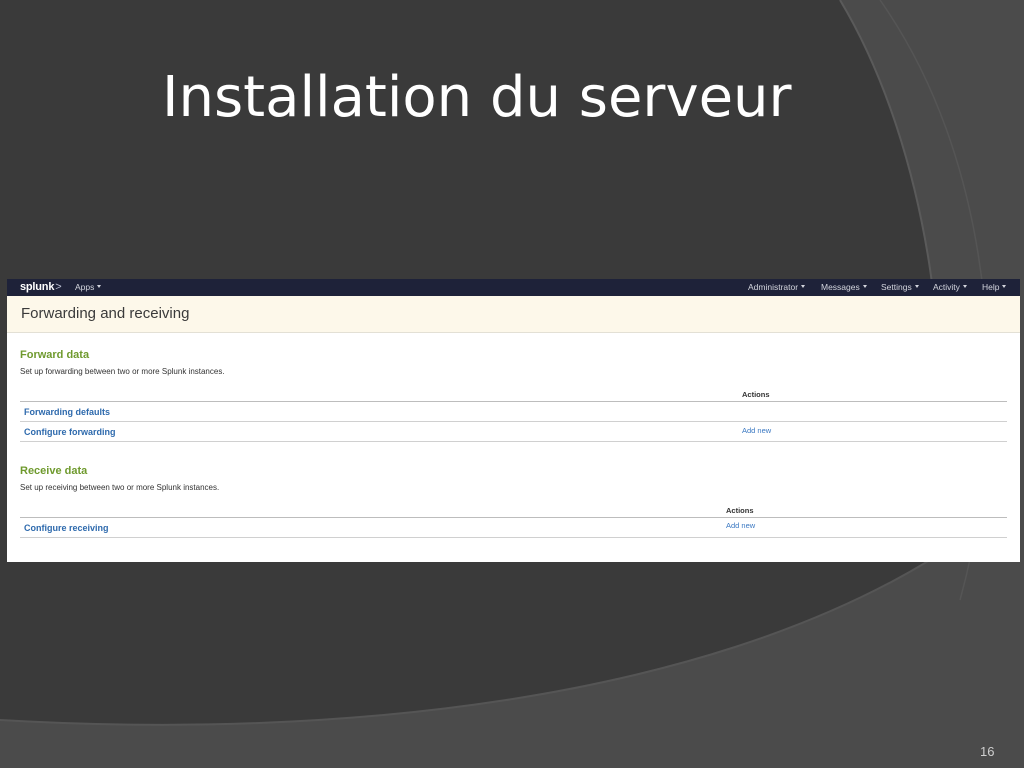 The image size is (1024, 768). I want to click on forwarding-defaults-link: Forwarding defaults, so click(67, 412).